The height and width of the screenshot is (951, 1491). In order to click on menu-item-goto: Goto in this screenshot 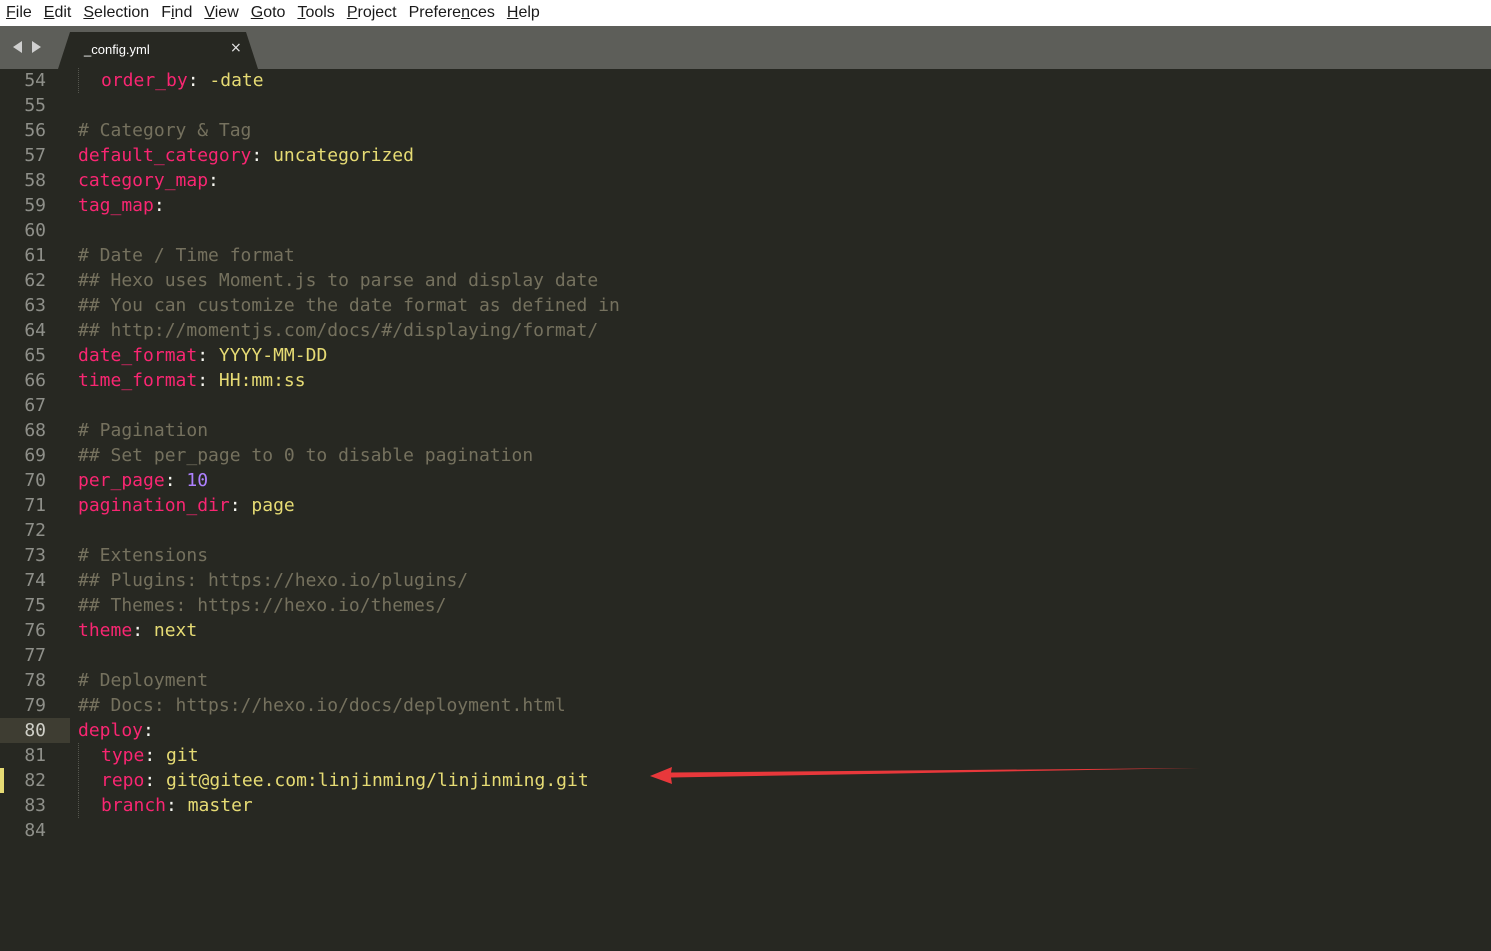, I will do `click(268, 13)`.